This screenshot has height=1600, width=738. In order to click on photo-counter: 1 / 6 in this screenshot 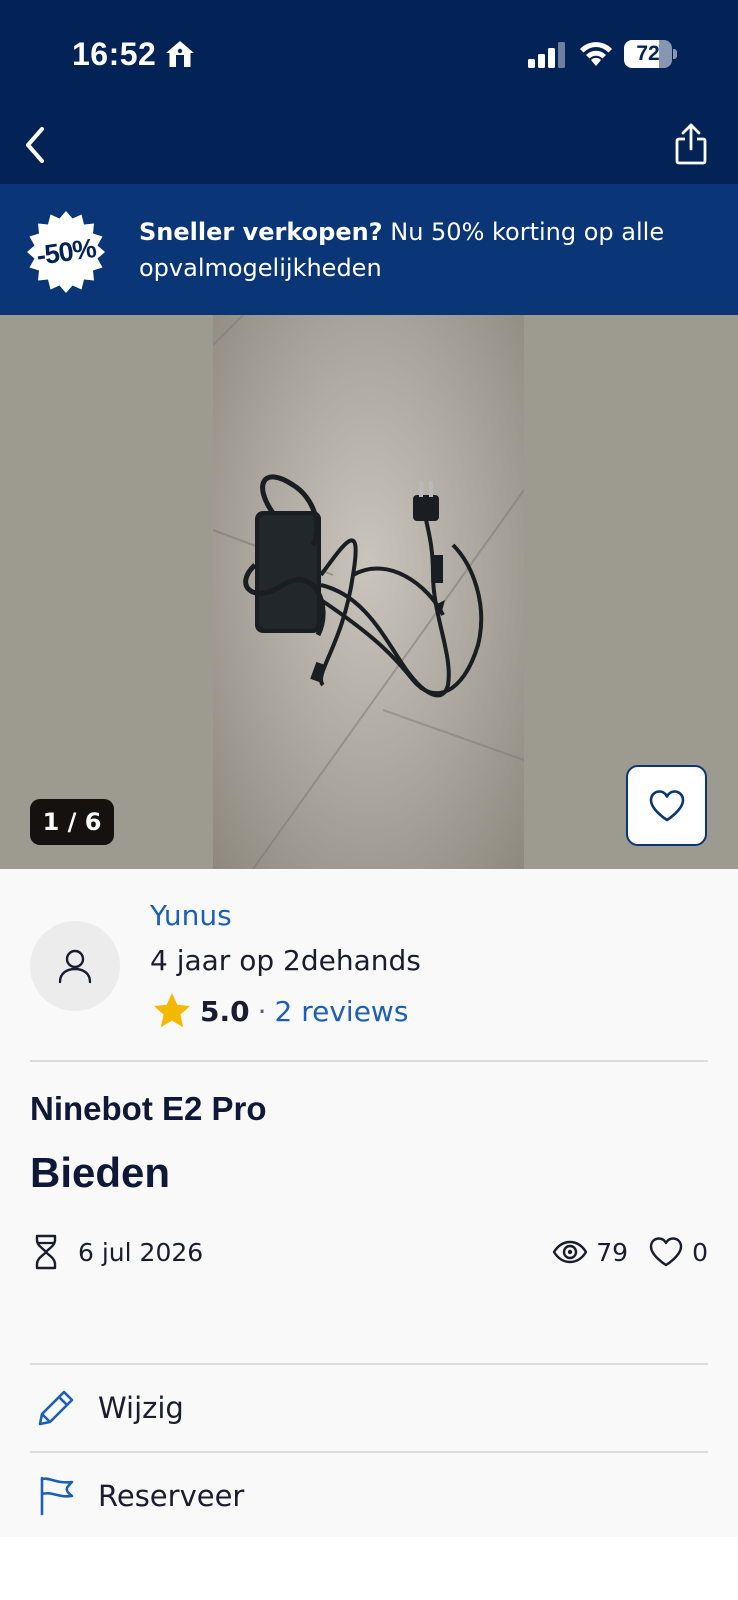, I will do `click(72, 822)`.